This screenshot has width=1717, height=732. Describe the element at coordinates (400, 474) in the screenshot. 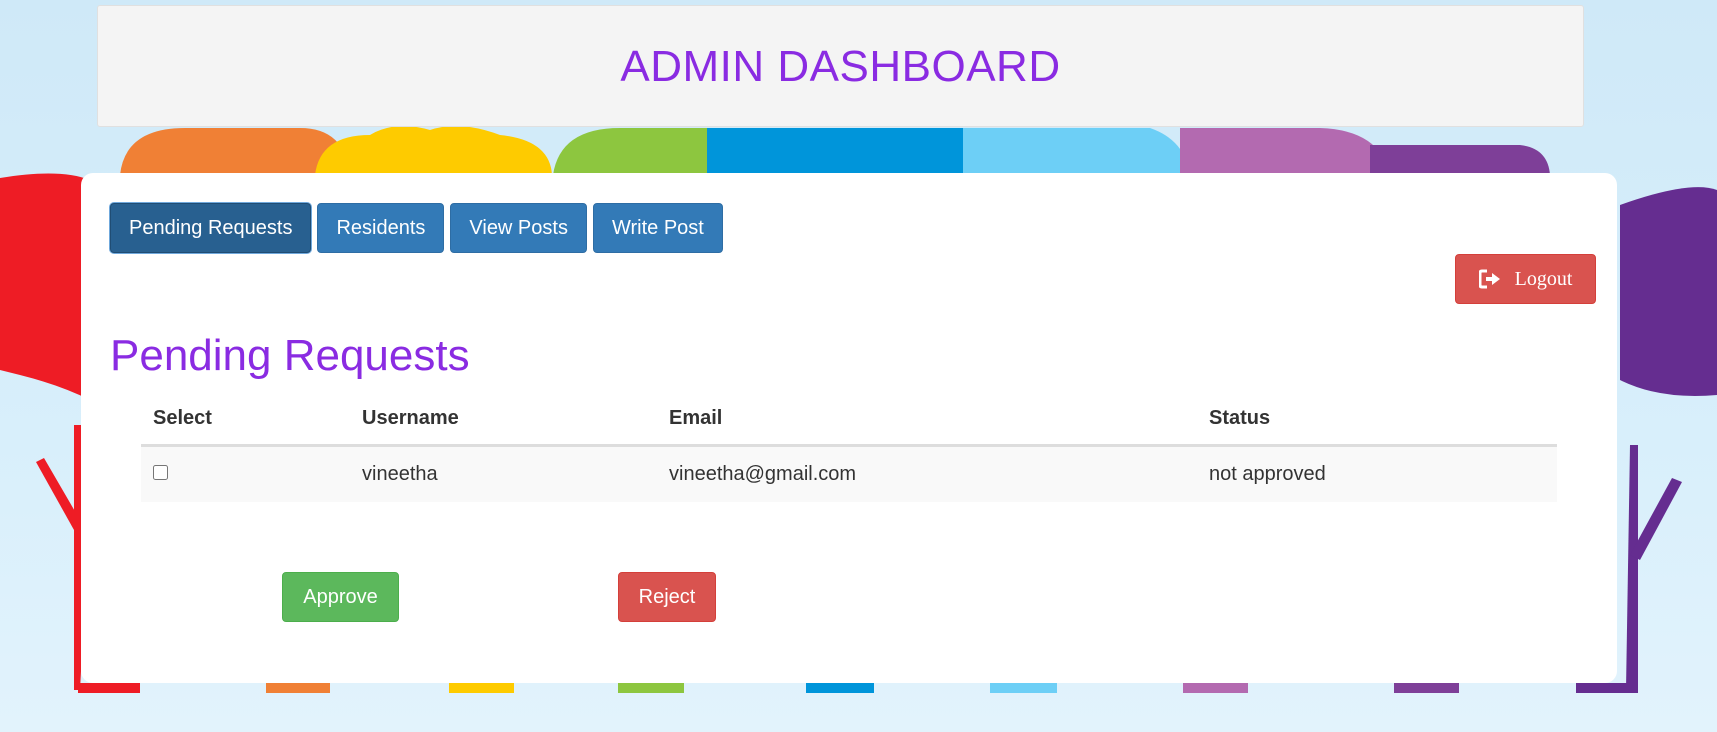

I see `username-cell: vineetha` at that location.